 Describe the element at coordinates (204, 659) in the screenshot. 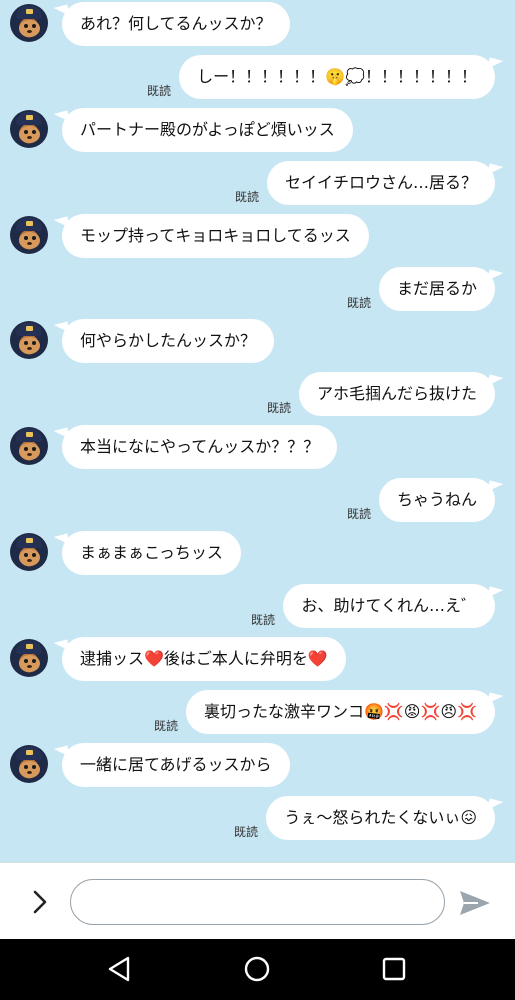

I see `incoming-message-bubble: 逮捕ッス❤️後はご本人に弁明を❤️` at that location.